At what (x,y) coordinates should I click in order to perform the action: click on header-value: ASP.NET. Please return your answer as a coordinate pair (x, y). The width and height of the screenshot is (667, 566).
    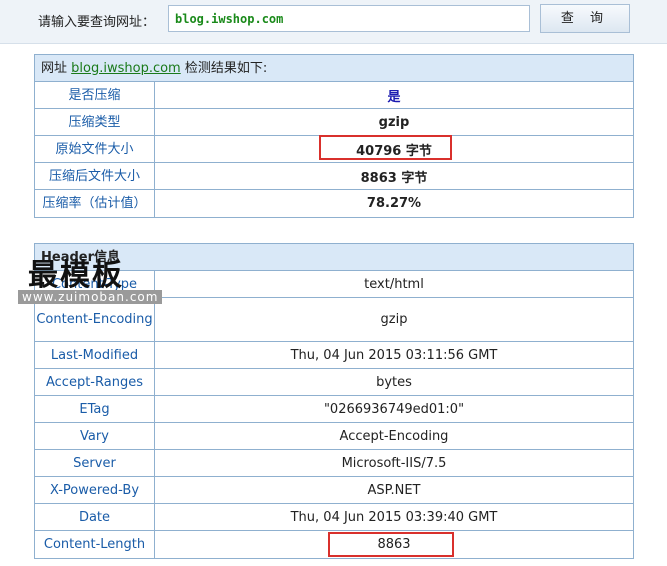
    Looking at the image, I should click on (394, 490).